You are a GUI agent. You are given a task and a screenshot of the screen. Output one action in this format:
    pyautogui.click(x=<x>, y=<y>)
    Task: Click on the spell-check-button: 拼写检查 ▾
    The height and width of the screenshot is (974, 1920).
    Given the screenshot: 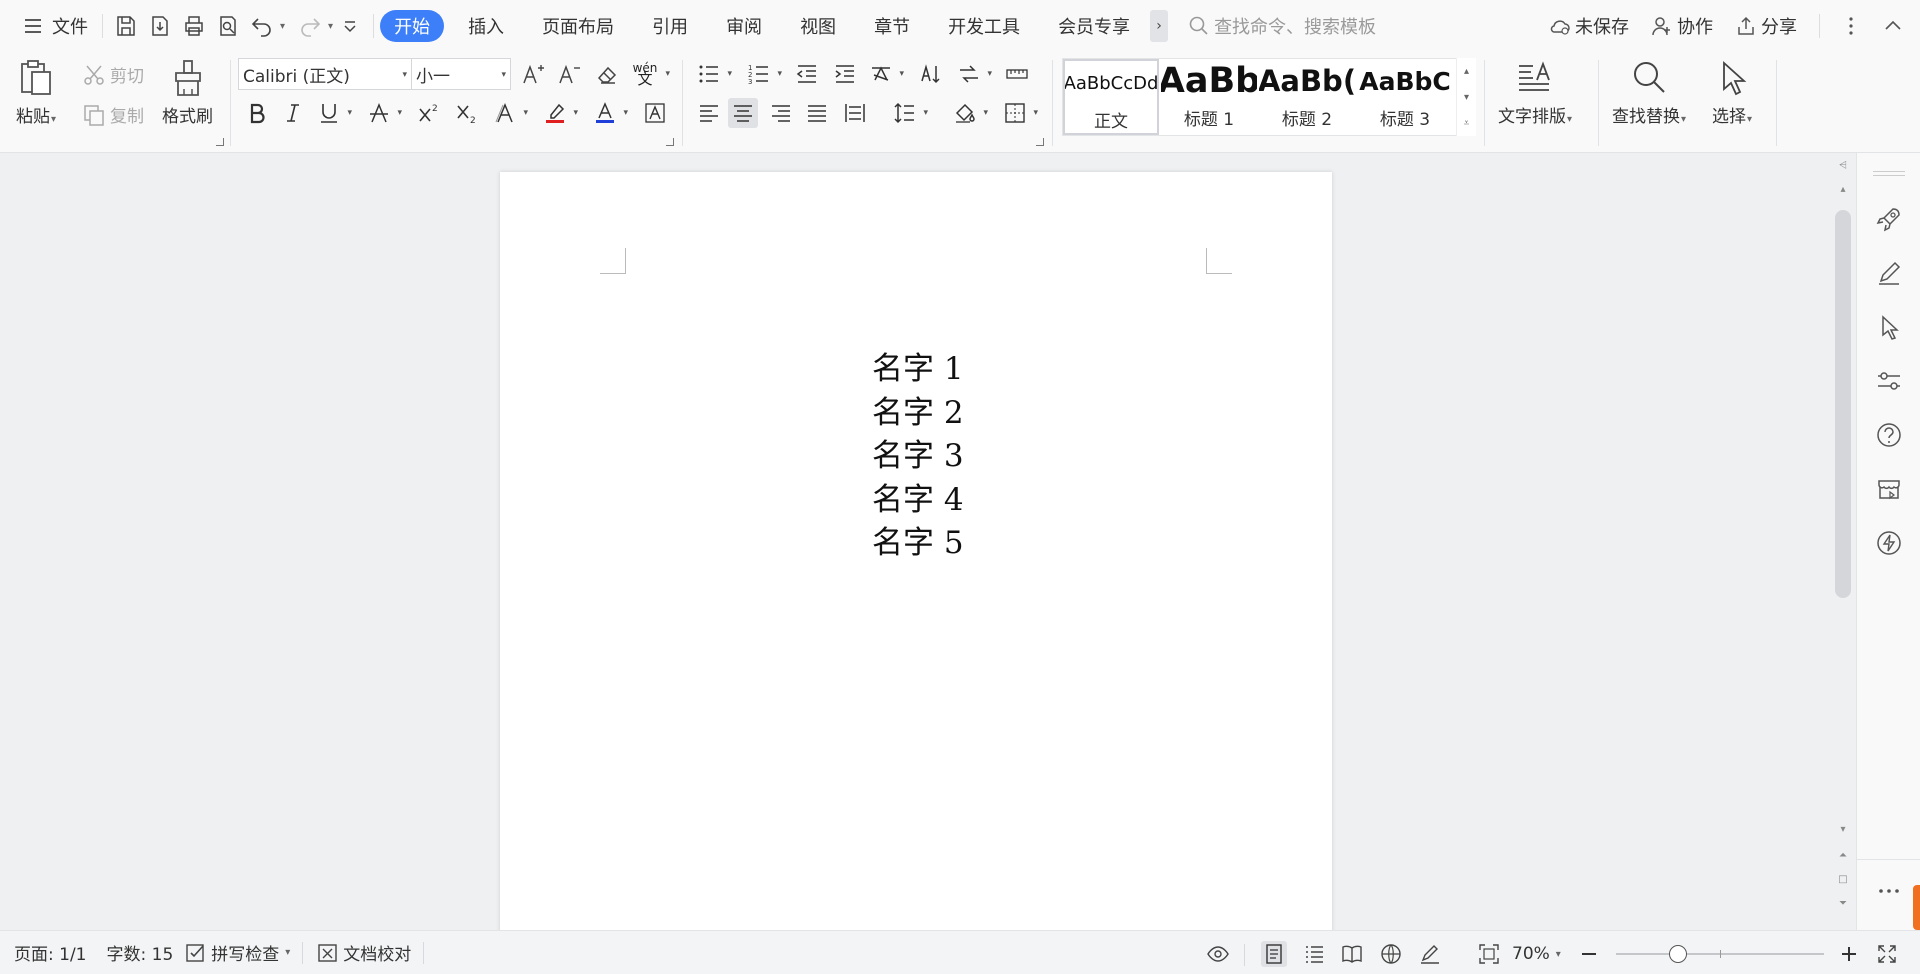 What is the action you would take?
    pyautogui.click(x=237, y=952)
    